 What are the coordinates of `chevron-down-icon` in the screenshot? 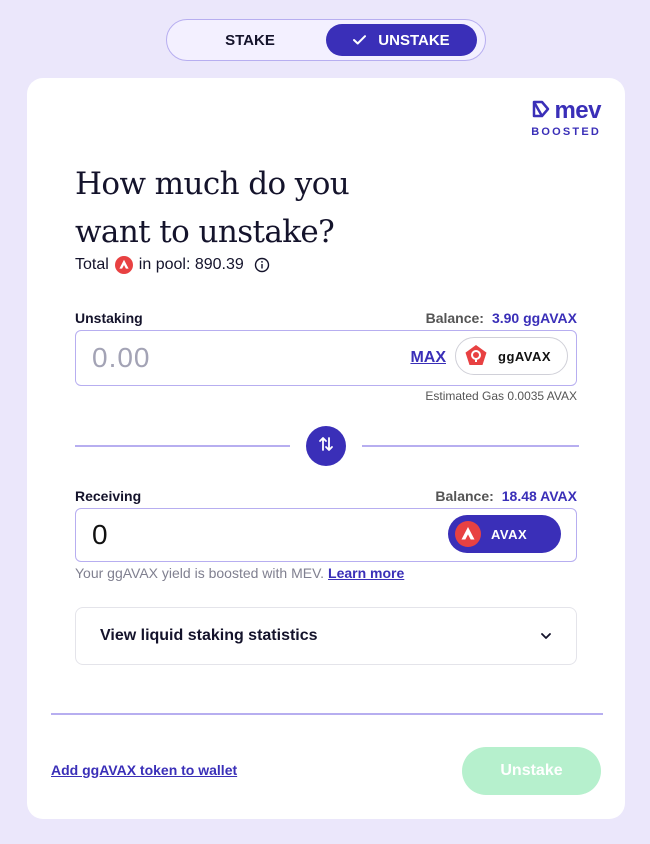 It's located at (546, 636).